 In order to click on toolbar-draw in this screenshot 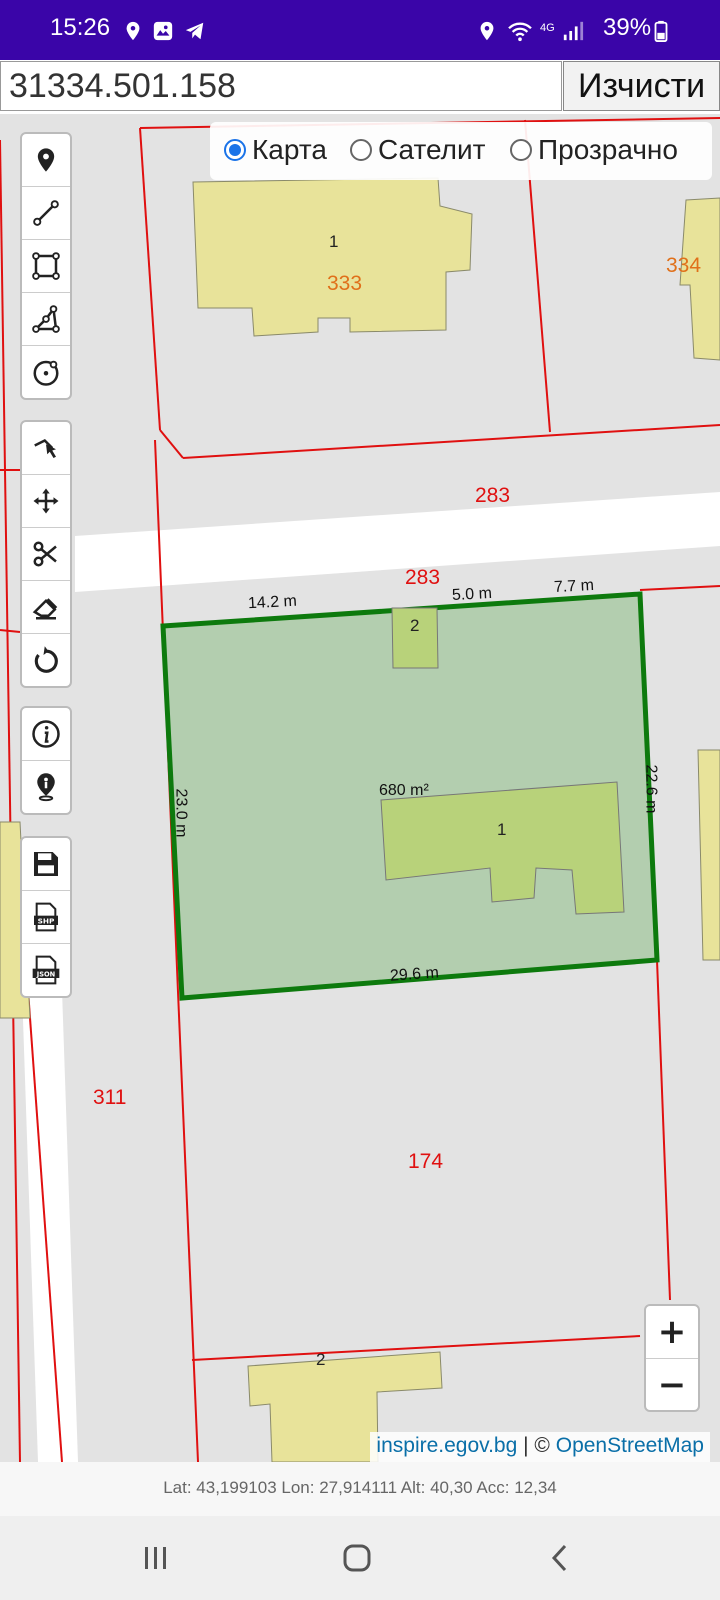, I will do `click(46, 266)`.